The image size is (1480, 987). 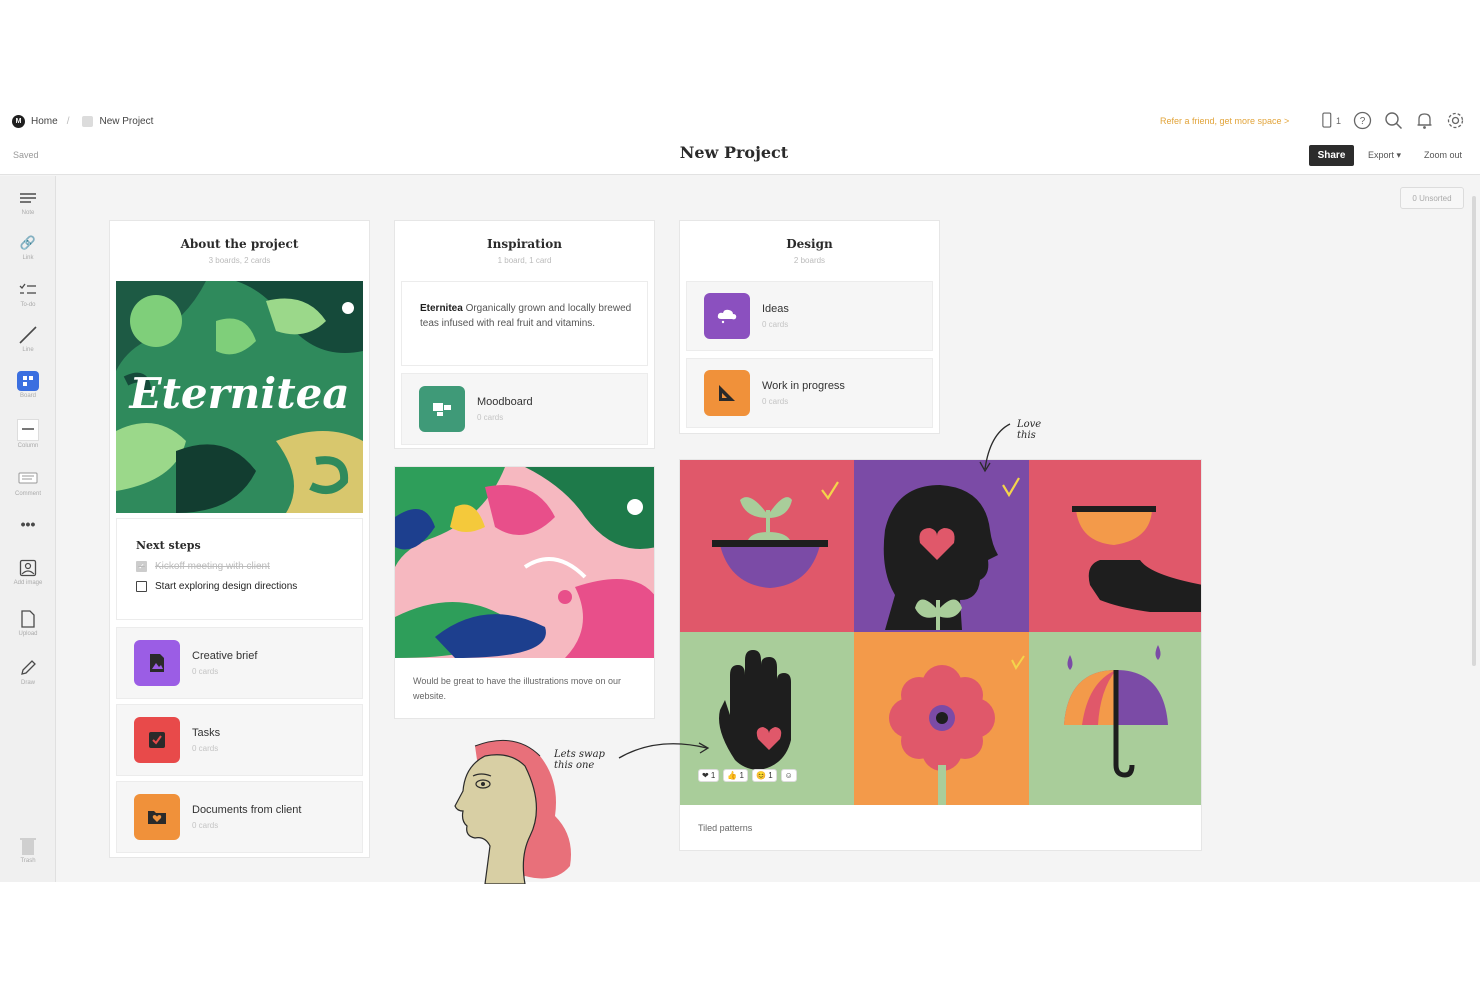 I want to click on tool-link: 🔗 Link, so click(x=28, y=247).